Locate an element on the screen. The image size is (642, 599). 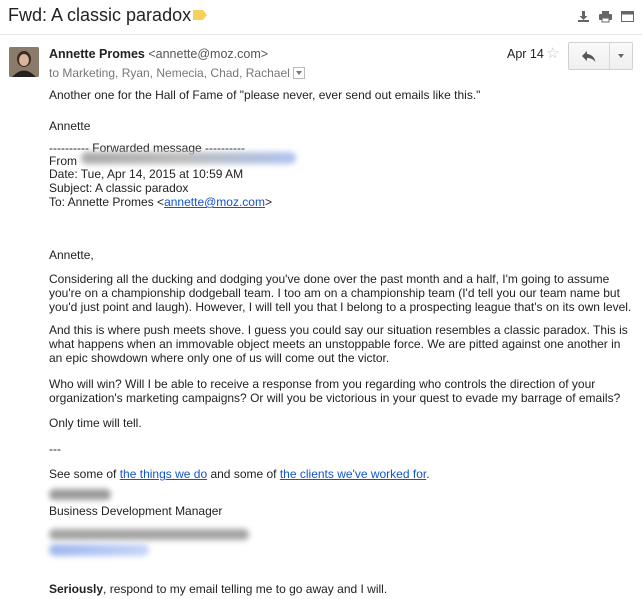
sender-email: <annette@moz.com> is located at coordinates (208, 54).